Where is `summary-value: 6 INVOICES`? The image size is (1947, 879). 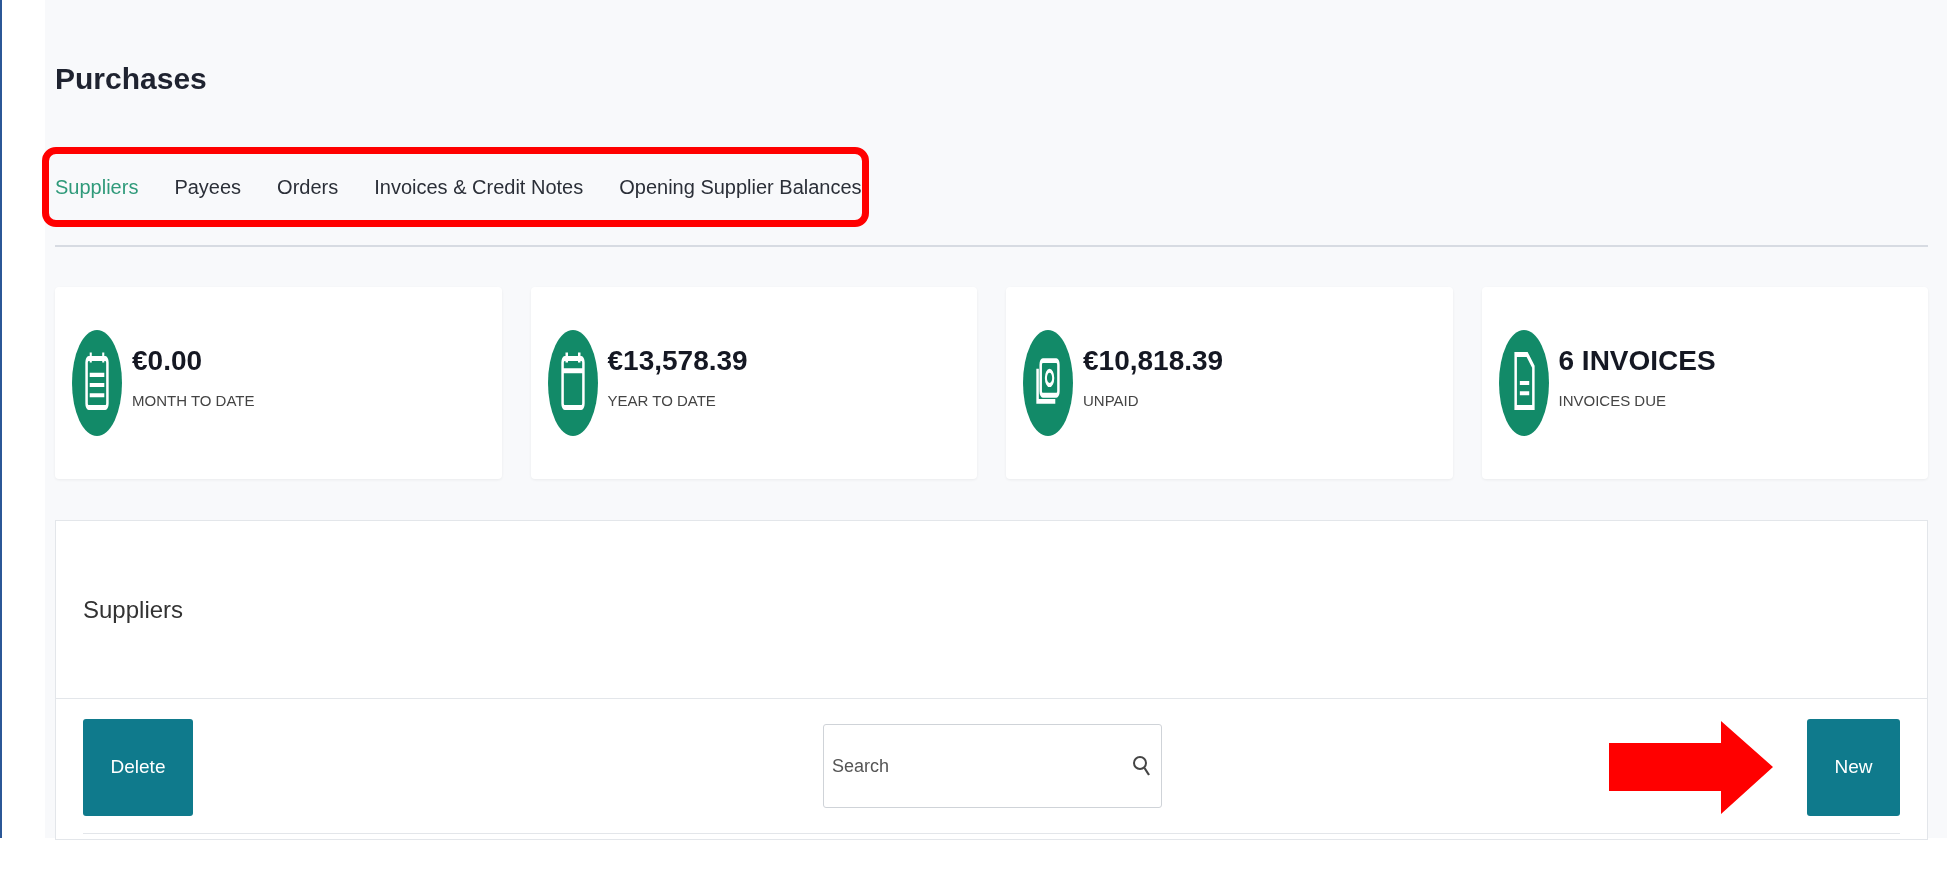
summary-value: 6 INVOICES is located at coordinates (1637, 360).